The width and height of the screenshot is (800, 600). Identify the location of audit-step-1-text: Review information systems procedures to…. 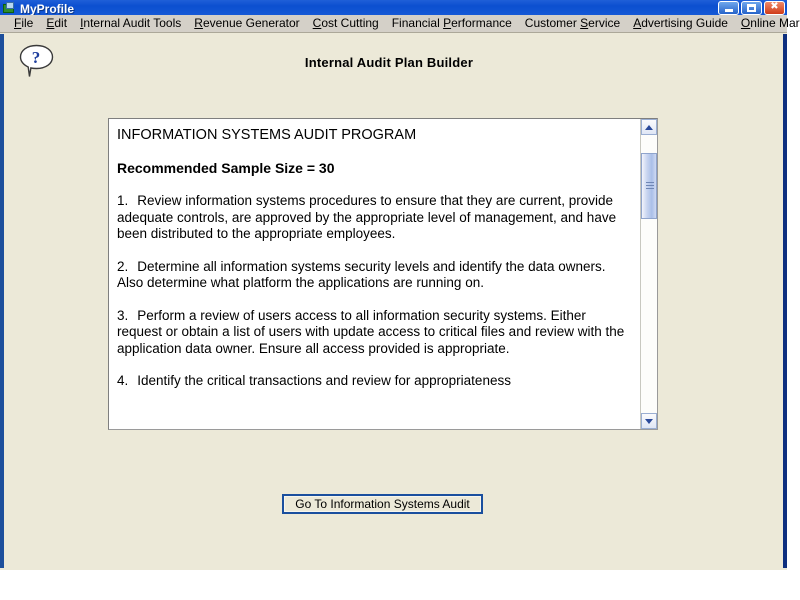
(367, 217).